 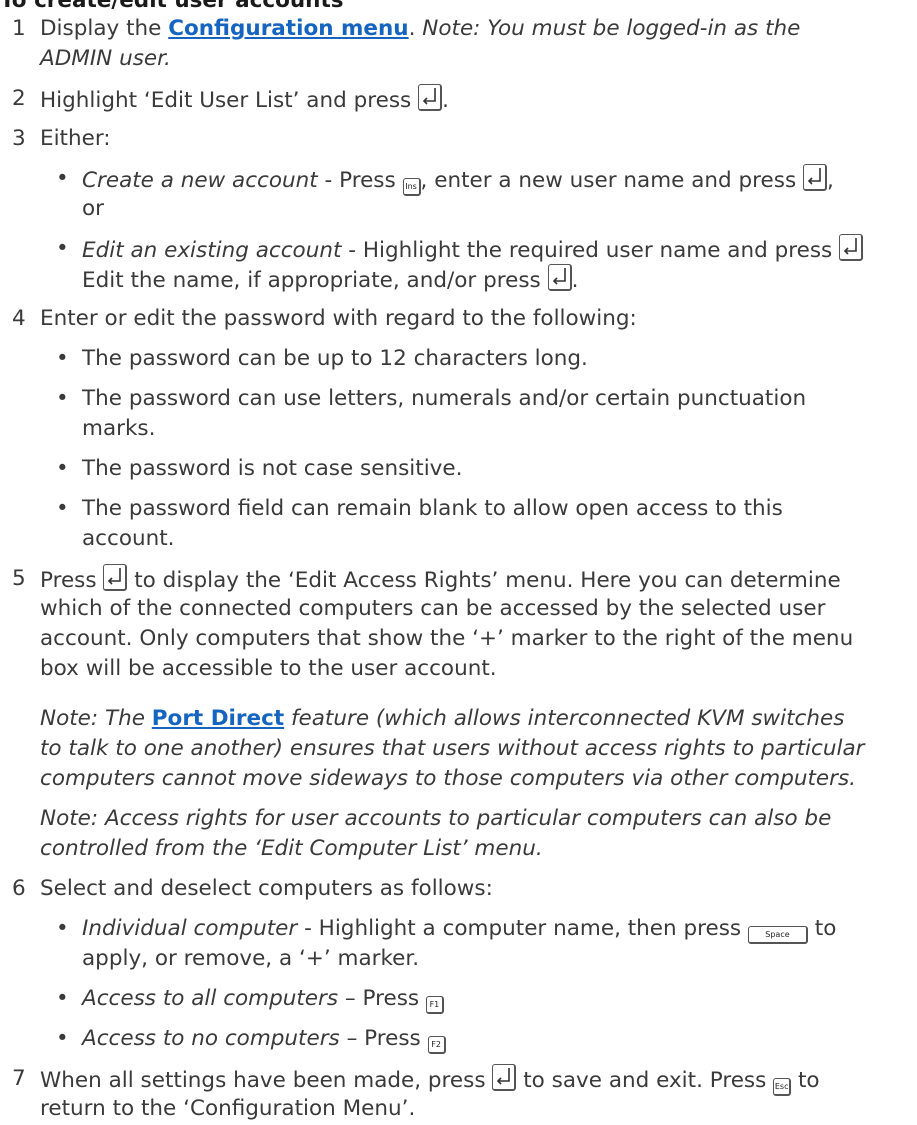 I want to click on list-item: • Access to all computers – Press F1, so click(x=481, y=999).